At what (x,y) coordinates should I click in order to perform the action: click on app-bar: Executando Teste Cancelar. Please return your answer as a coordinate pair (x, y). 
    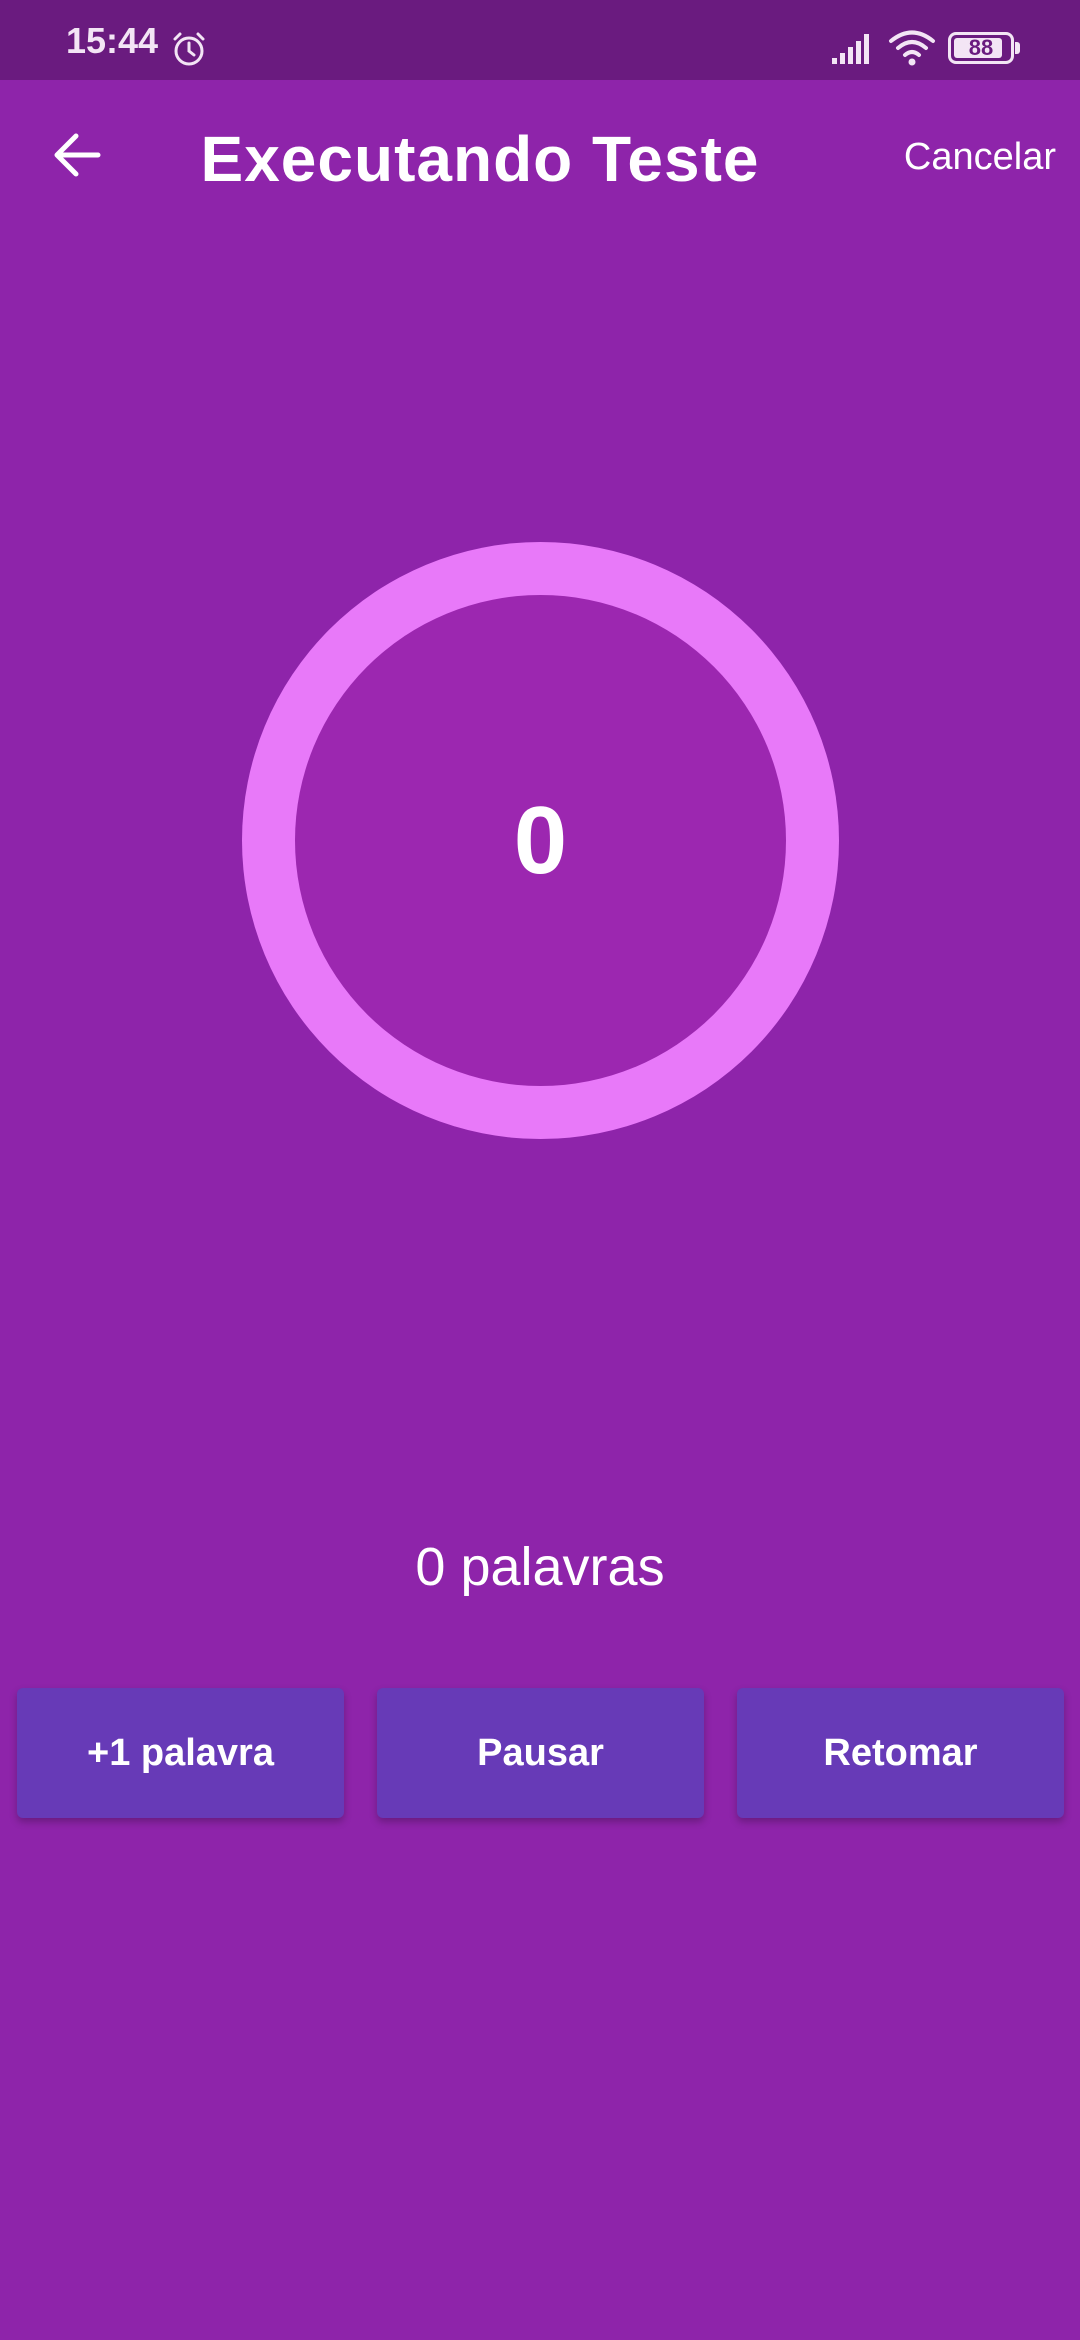
    Looking at the image, I should click on (540, 160).